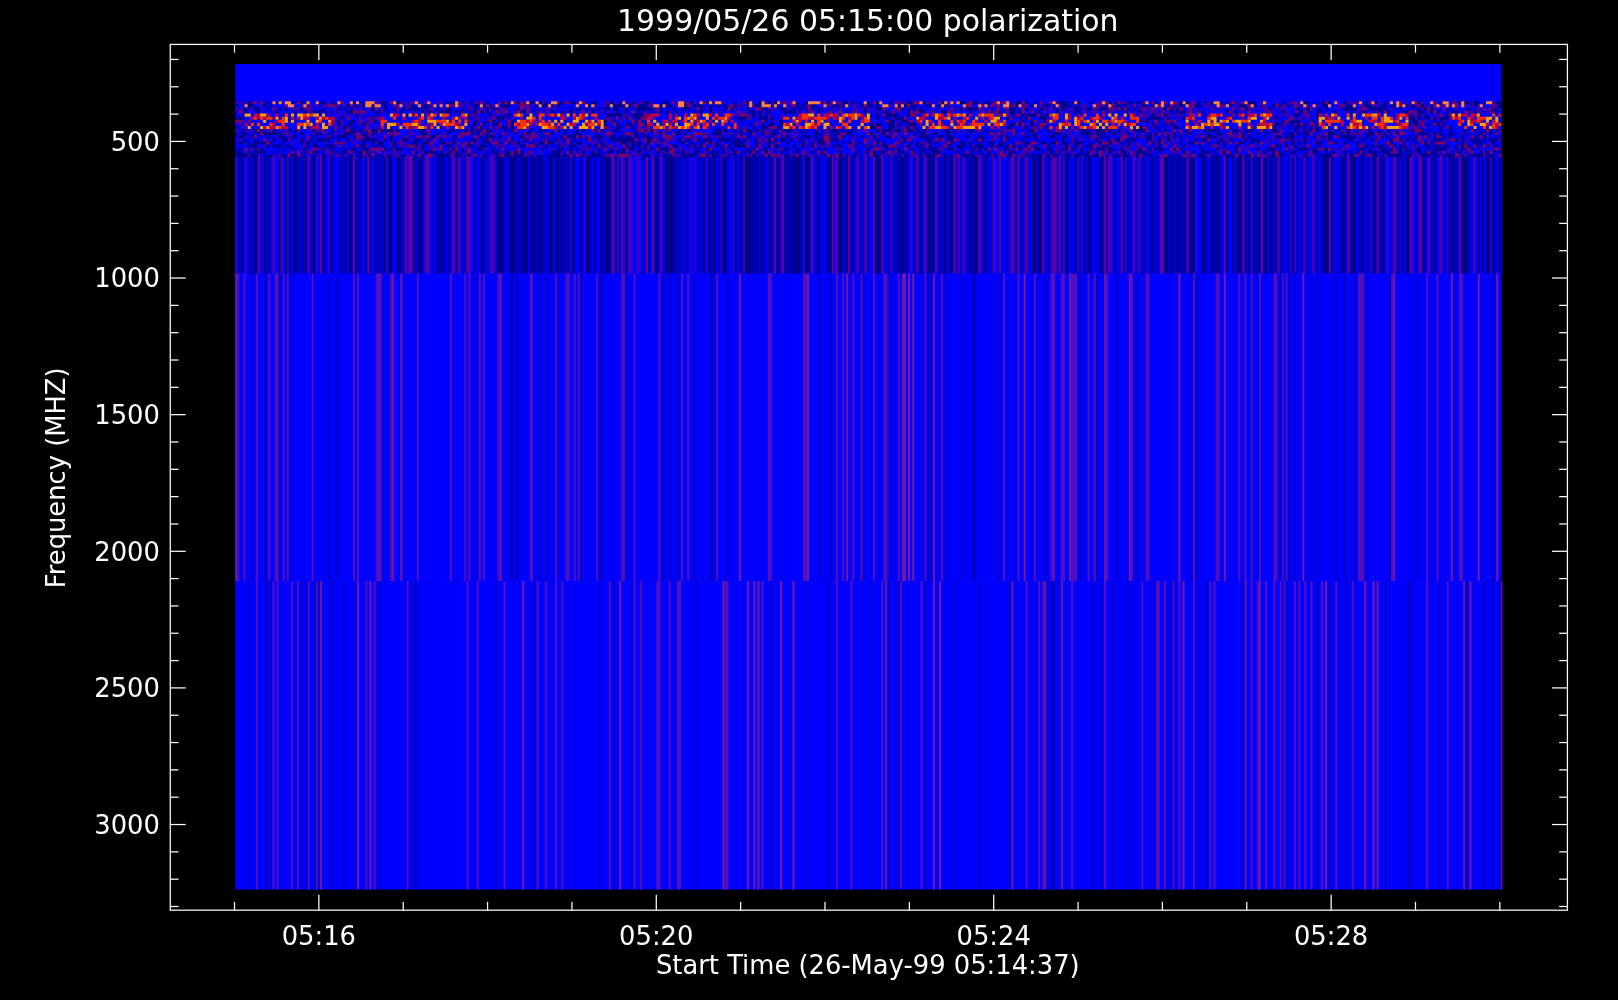  What do you see at coordinates (1331, 936) in the screenshot?
I see `tick-label: 05:28` at bounding box center [1331, 936].